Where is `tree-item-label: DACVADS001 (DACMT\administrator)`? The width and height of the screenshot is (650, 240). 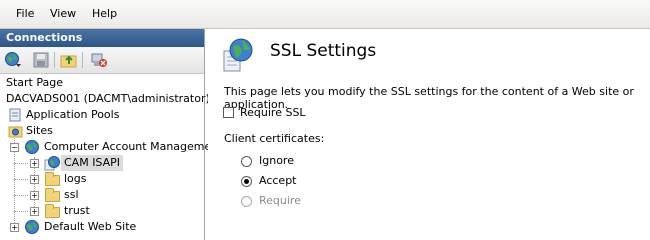
tree-item-label: DACVADS001 (DACMT\administrator) is located at coordinates (108, 98).